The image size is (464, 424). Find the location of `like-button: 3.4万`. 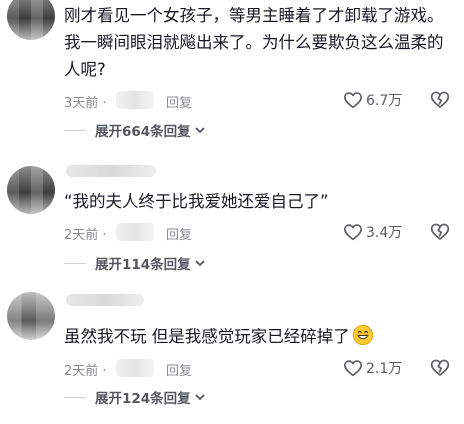

like-button: 3.4万 is located at coordinates (372, 232).